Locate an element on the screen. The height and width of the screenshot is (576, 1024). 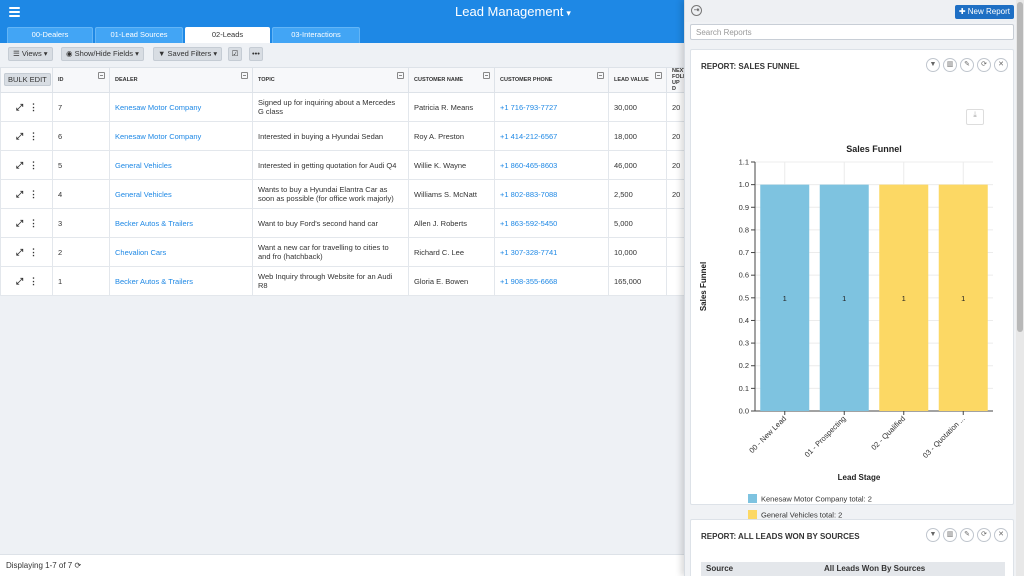
app-title-dropdown: Lead Management ▾ is located at coordinates (513, 11).